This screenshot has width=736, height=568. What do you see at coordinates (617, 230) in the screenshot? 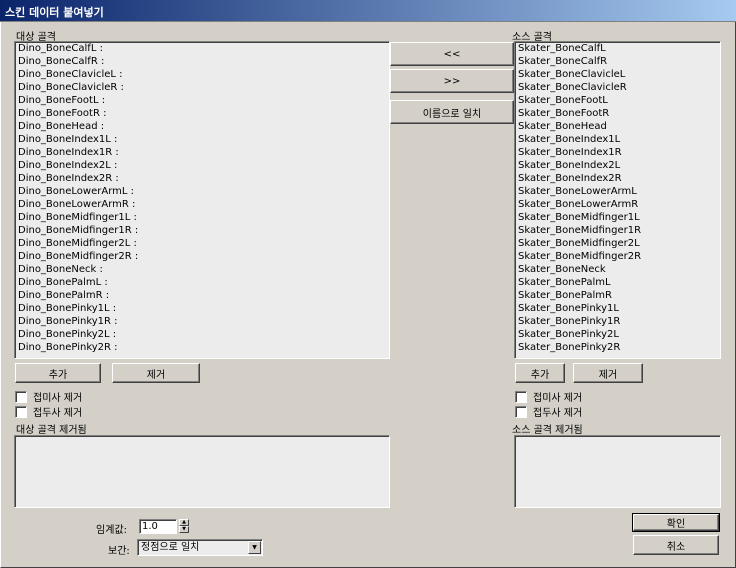
I see `list-item: Skater_BoneMidfinger1R` at bounding box center [617, 230].